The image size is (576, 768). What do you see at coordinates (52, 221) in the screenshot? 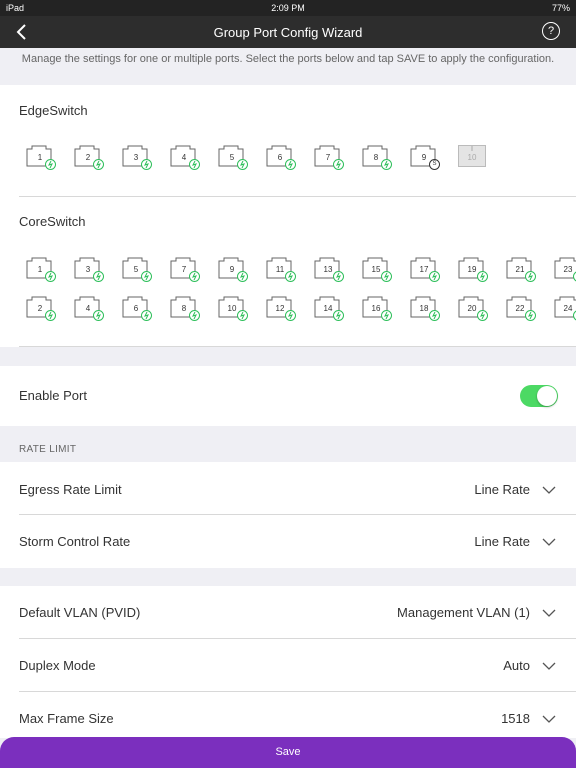
I see `coreswitch-title: CoreSwitch` at bounding box center [52, 221].